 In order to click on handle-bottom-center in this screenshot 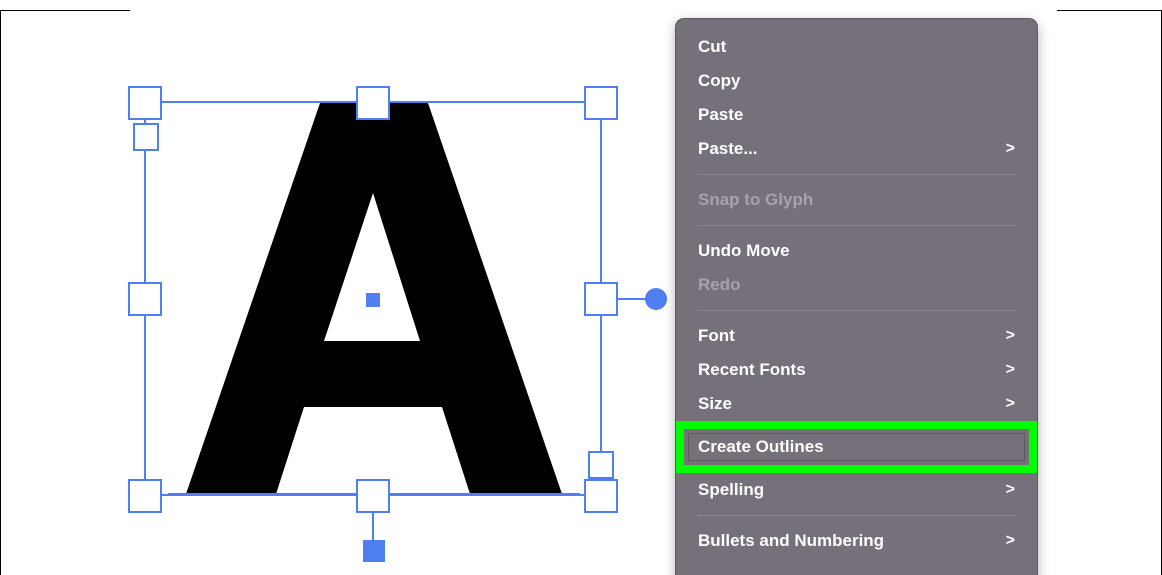, I will do `click(373, 496)`.